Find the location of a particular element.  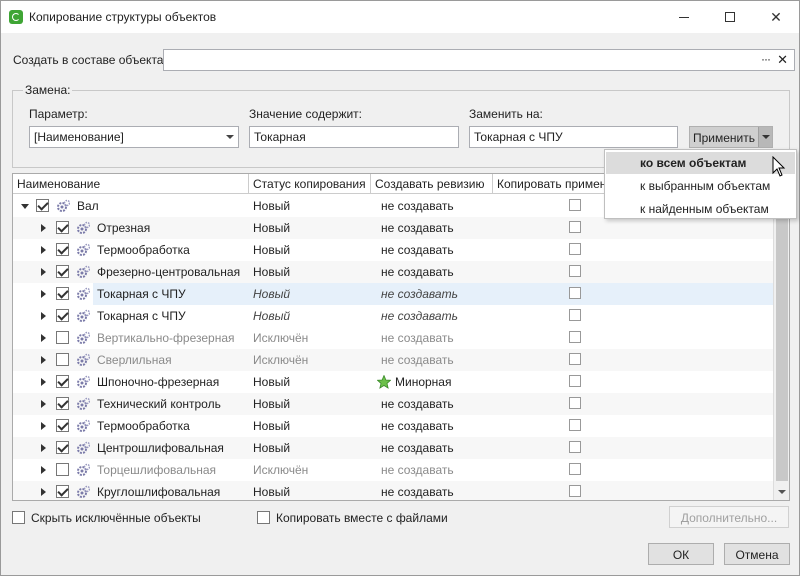

column-header-name: Наименование is located at coordinates (131, 184).